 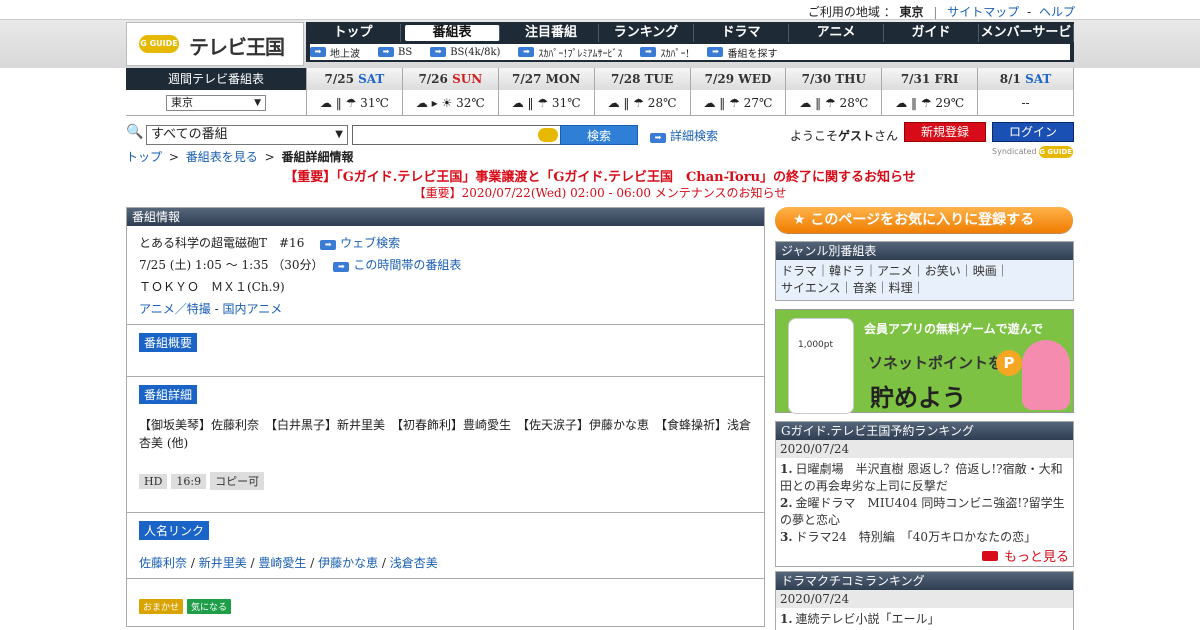 What do you see at coordinates (646, 33) in the screenshot?
I see `nav-tab-3: ランキング` at bounding box center [646, 33].